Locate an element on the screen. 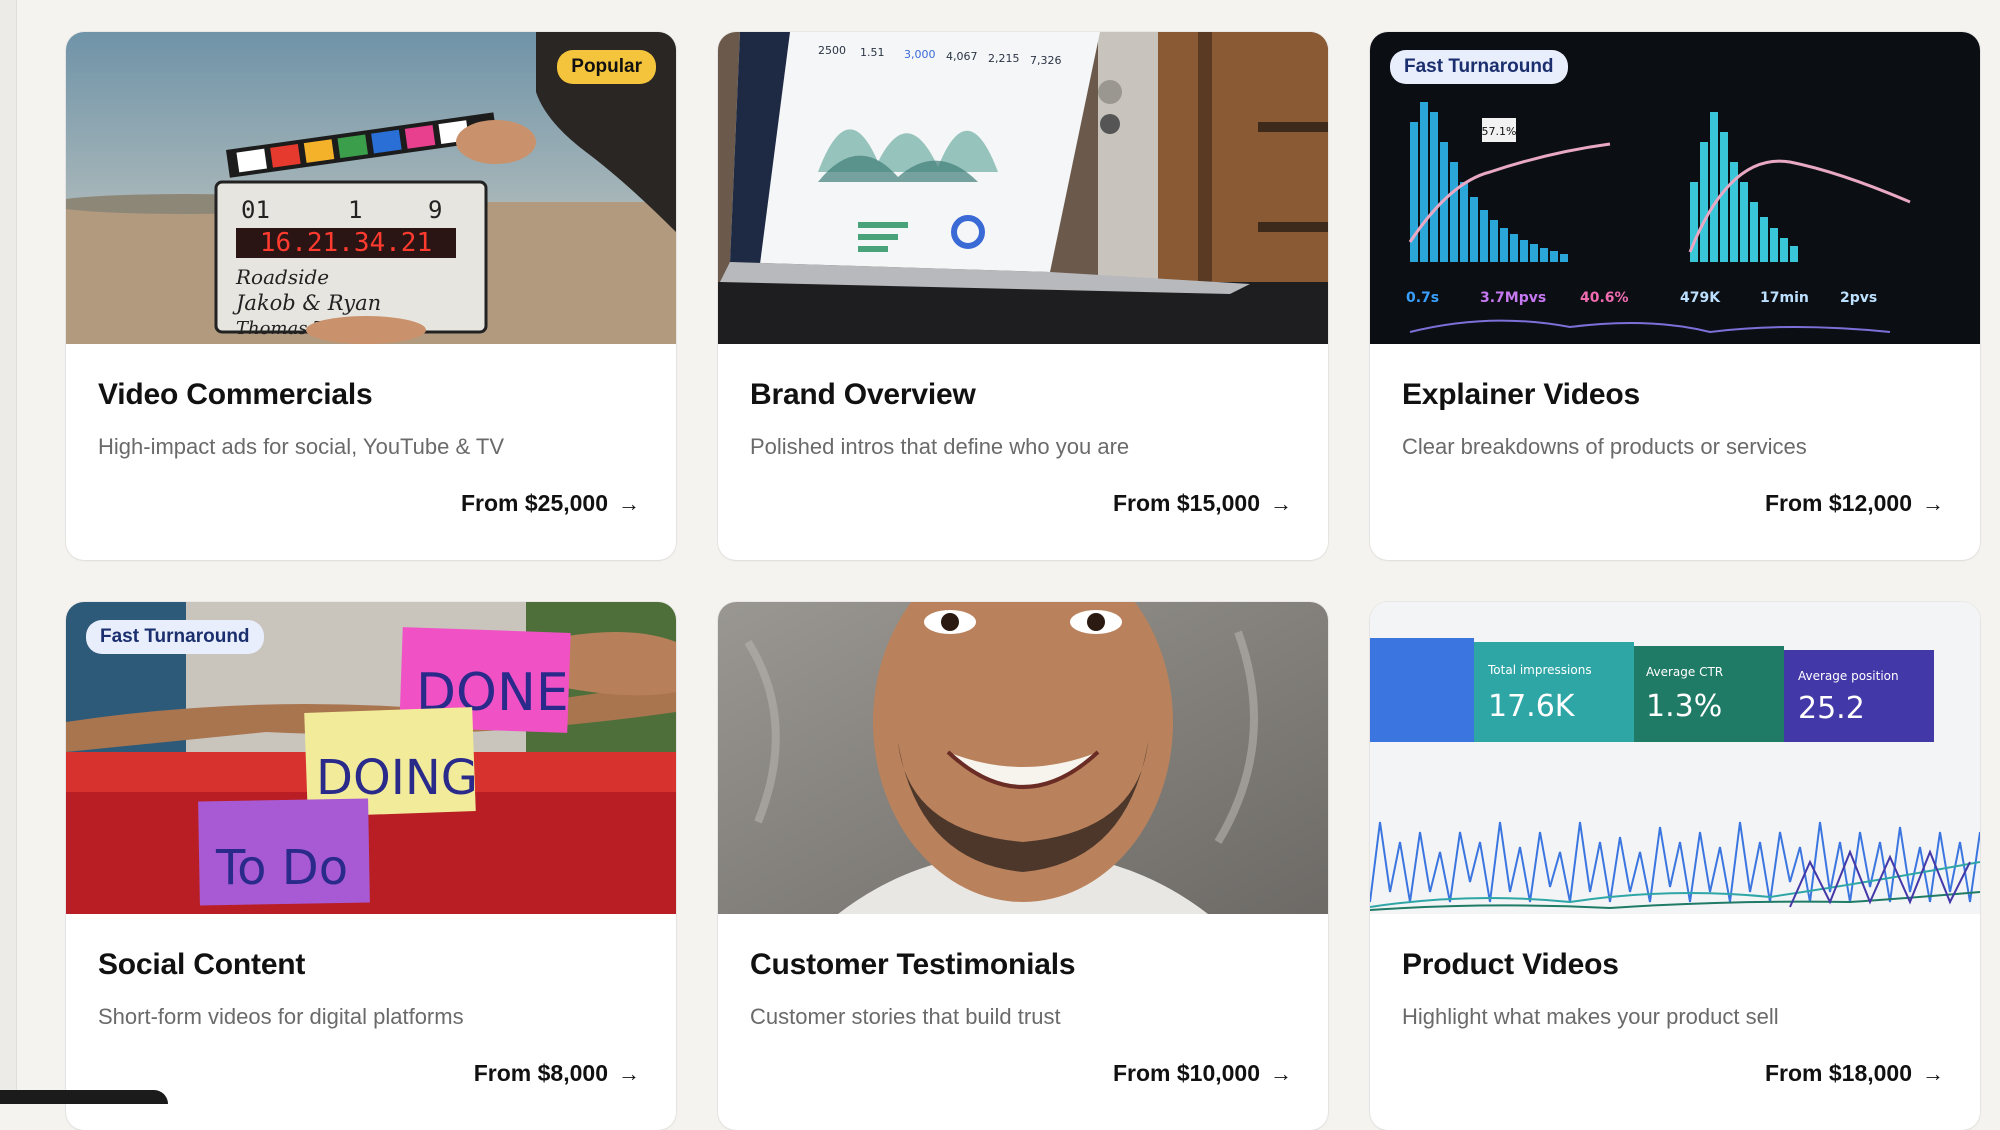 This screenshot has width=2000, height=1130. price-text: From $18,000 is located at coordinates (1838, 1073).